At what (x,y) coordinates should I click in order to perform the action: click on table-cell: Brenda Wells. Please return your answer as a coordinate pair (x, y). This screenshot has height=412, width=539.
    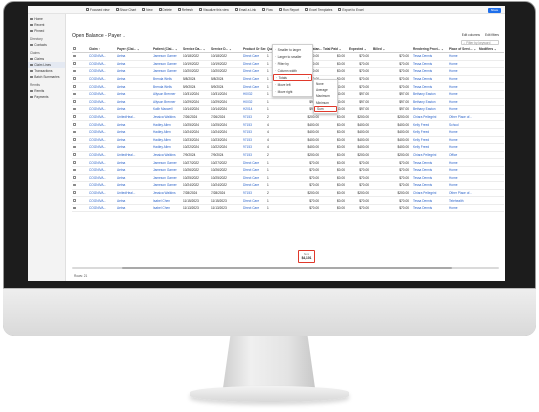
    Looking at the image, I should click on (167, 79).